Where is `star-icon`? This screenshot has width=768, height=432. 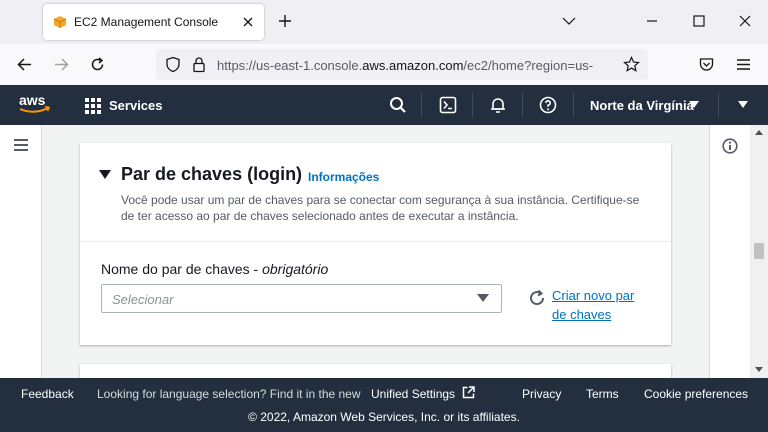
star-icon is located at coordinates (631, 64).